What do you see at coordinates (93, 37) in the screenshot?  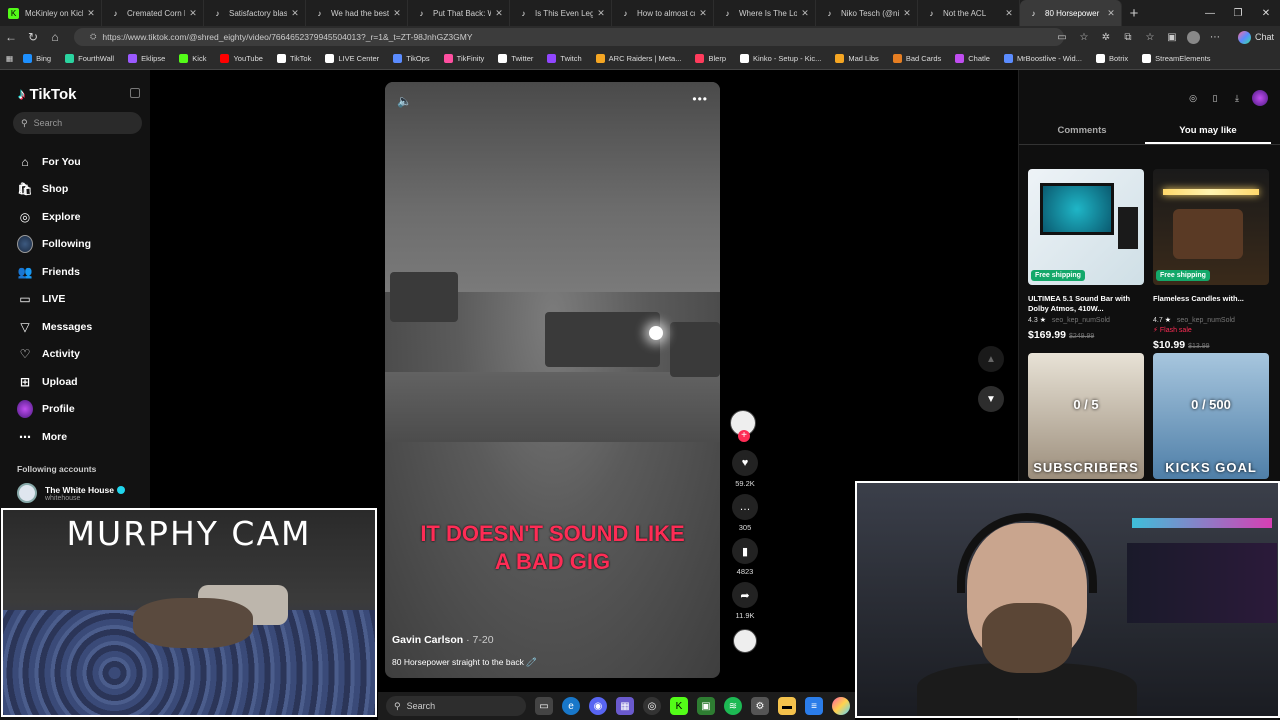 I see `site-info-icon: ⛭` at bounding box center [93, 37].